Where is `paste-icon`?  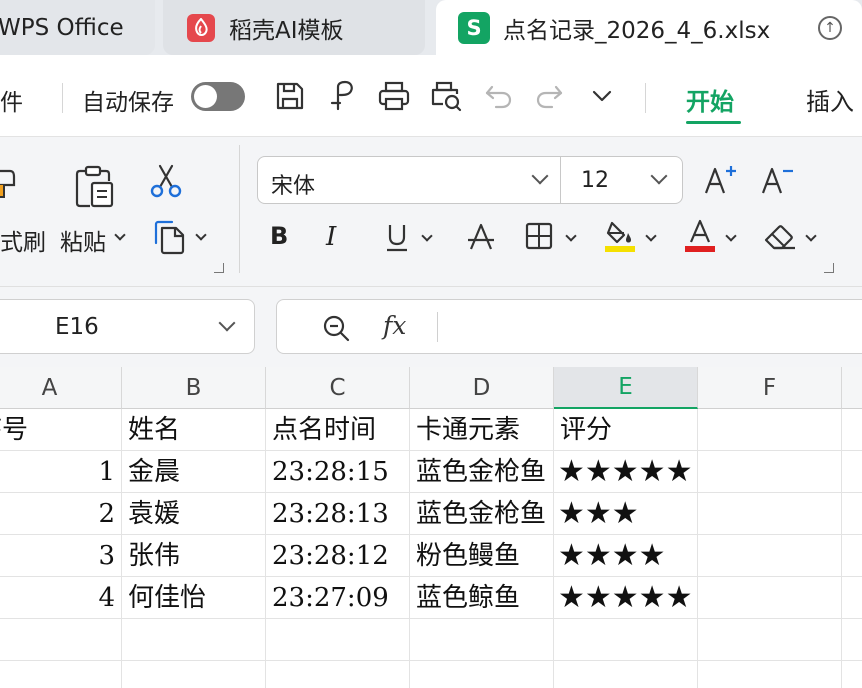
paste-icon is located at coordinates (93, 186).